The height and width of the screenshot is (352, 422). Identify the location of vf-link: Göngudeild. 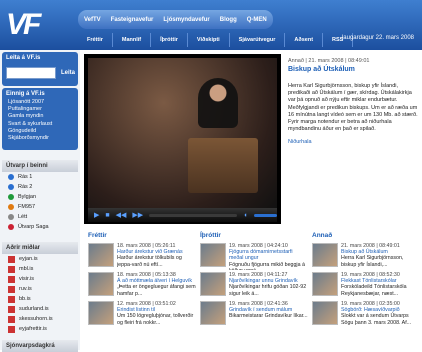
(40, 131).